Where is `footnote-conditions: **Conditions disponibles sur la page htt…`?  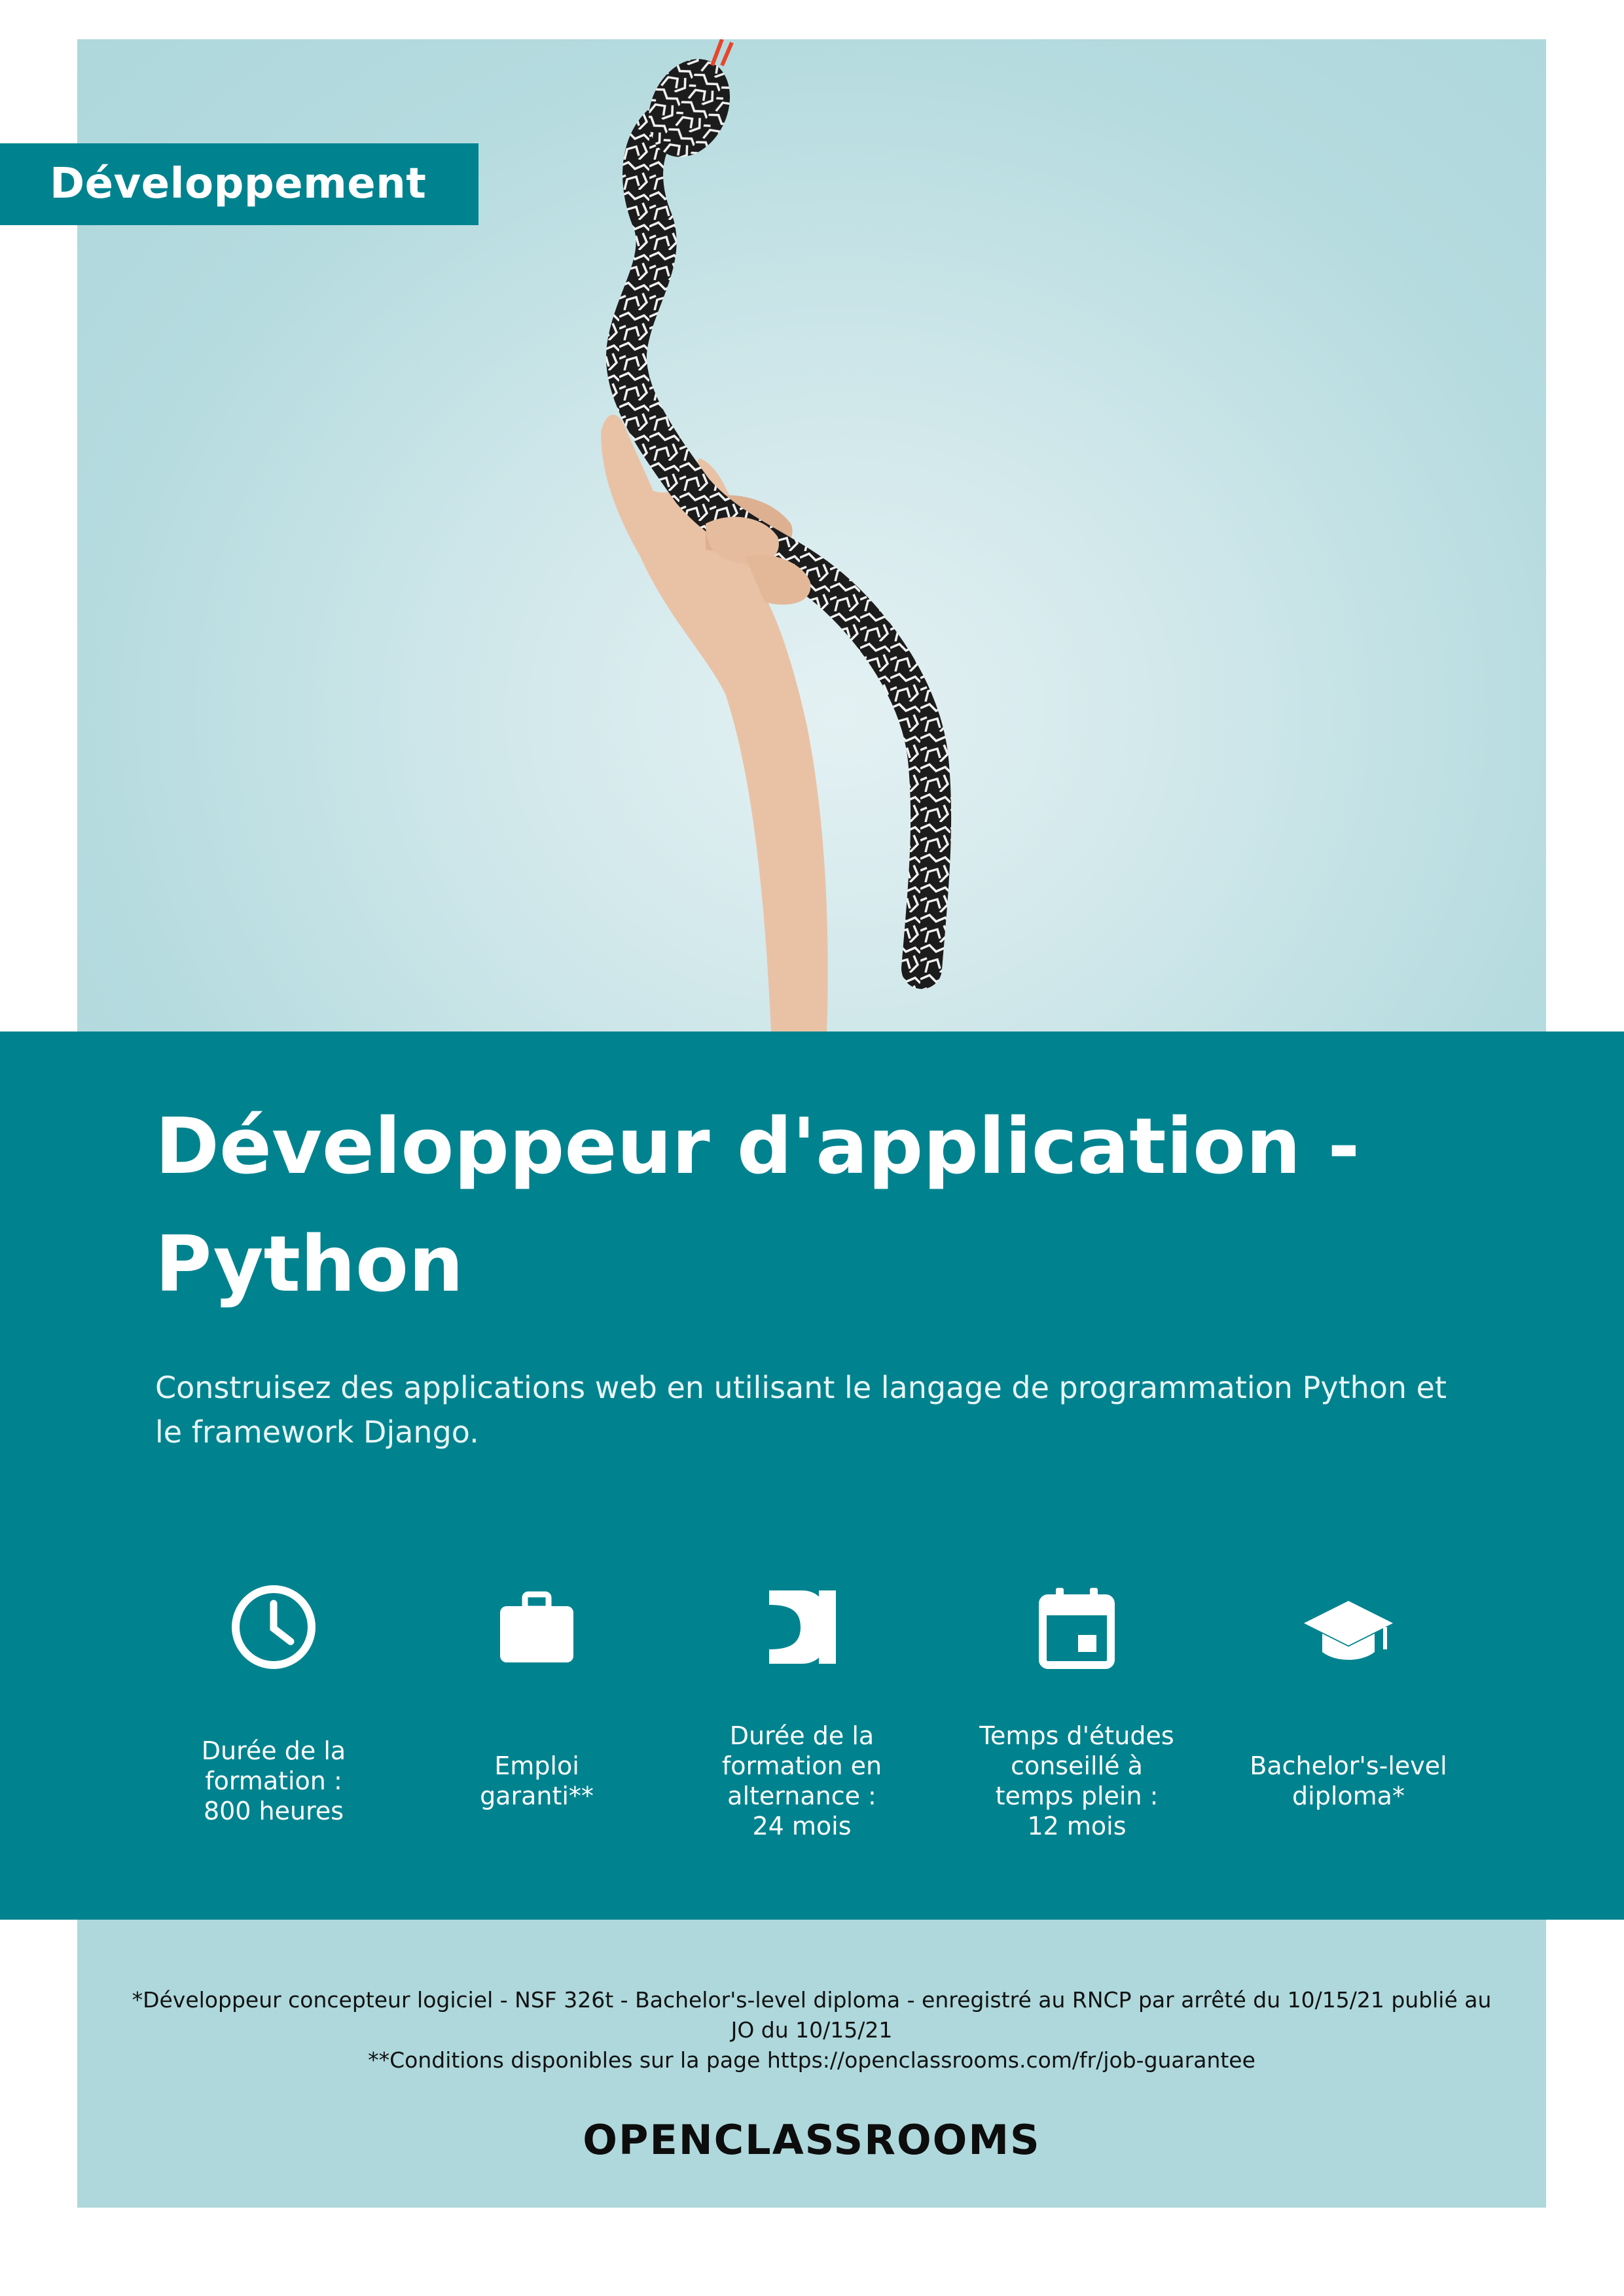 footnote-conditions: **Conditions disponibles sur la page htt… is located at coordinates (811, 2060).